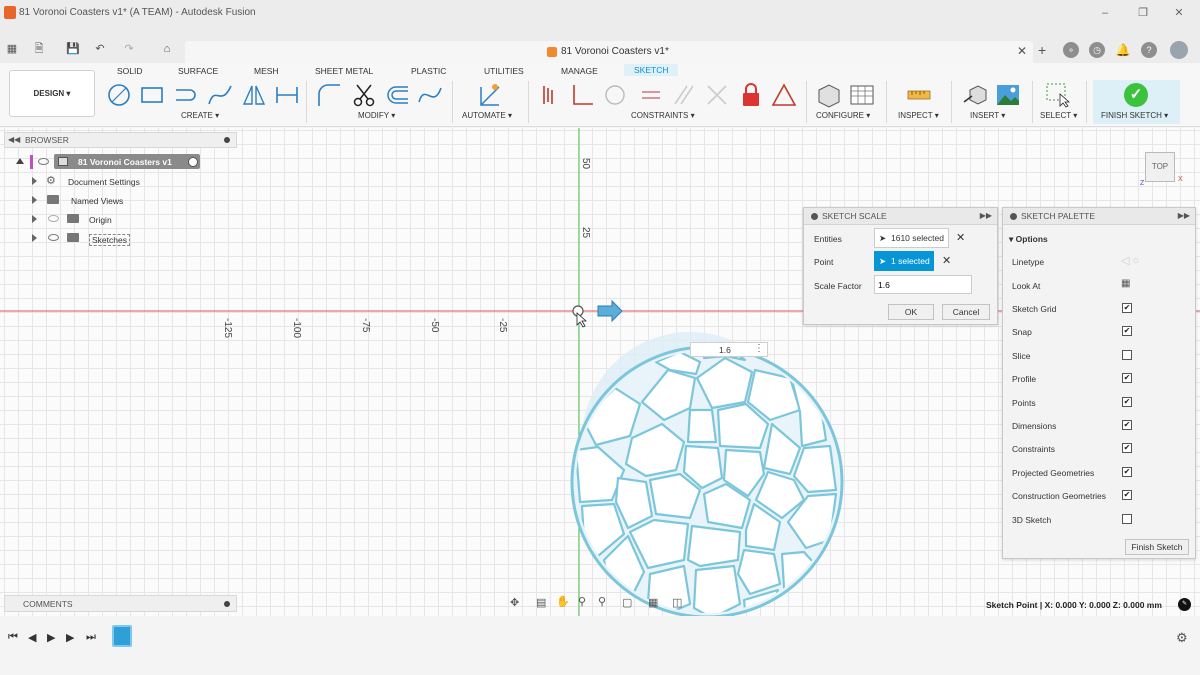  Describe the element at coordinates (32, 637) in the screenshot. I see `timeline-back-icon: ◀` at that location.